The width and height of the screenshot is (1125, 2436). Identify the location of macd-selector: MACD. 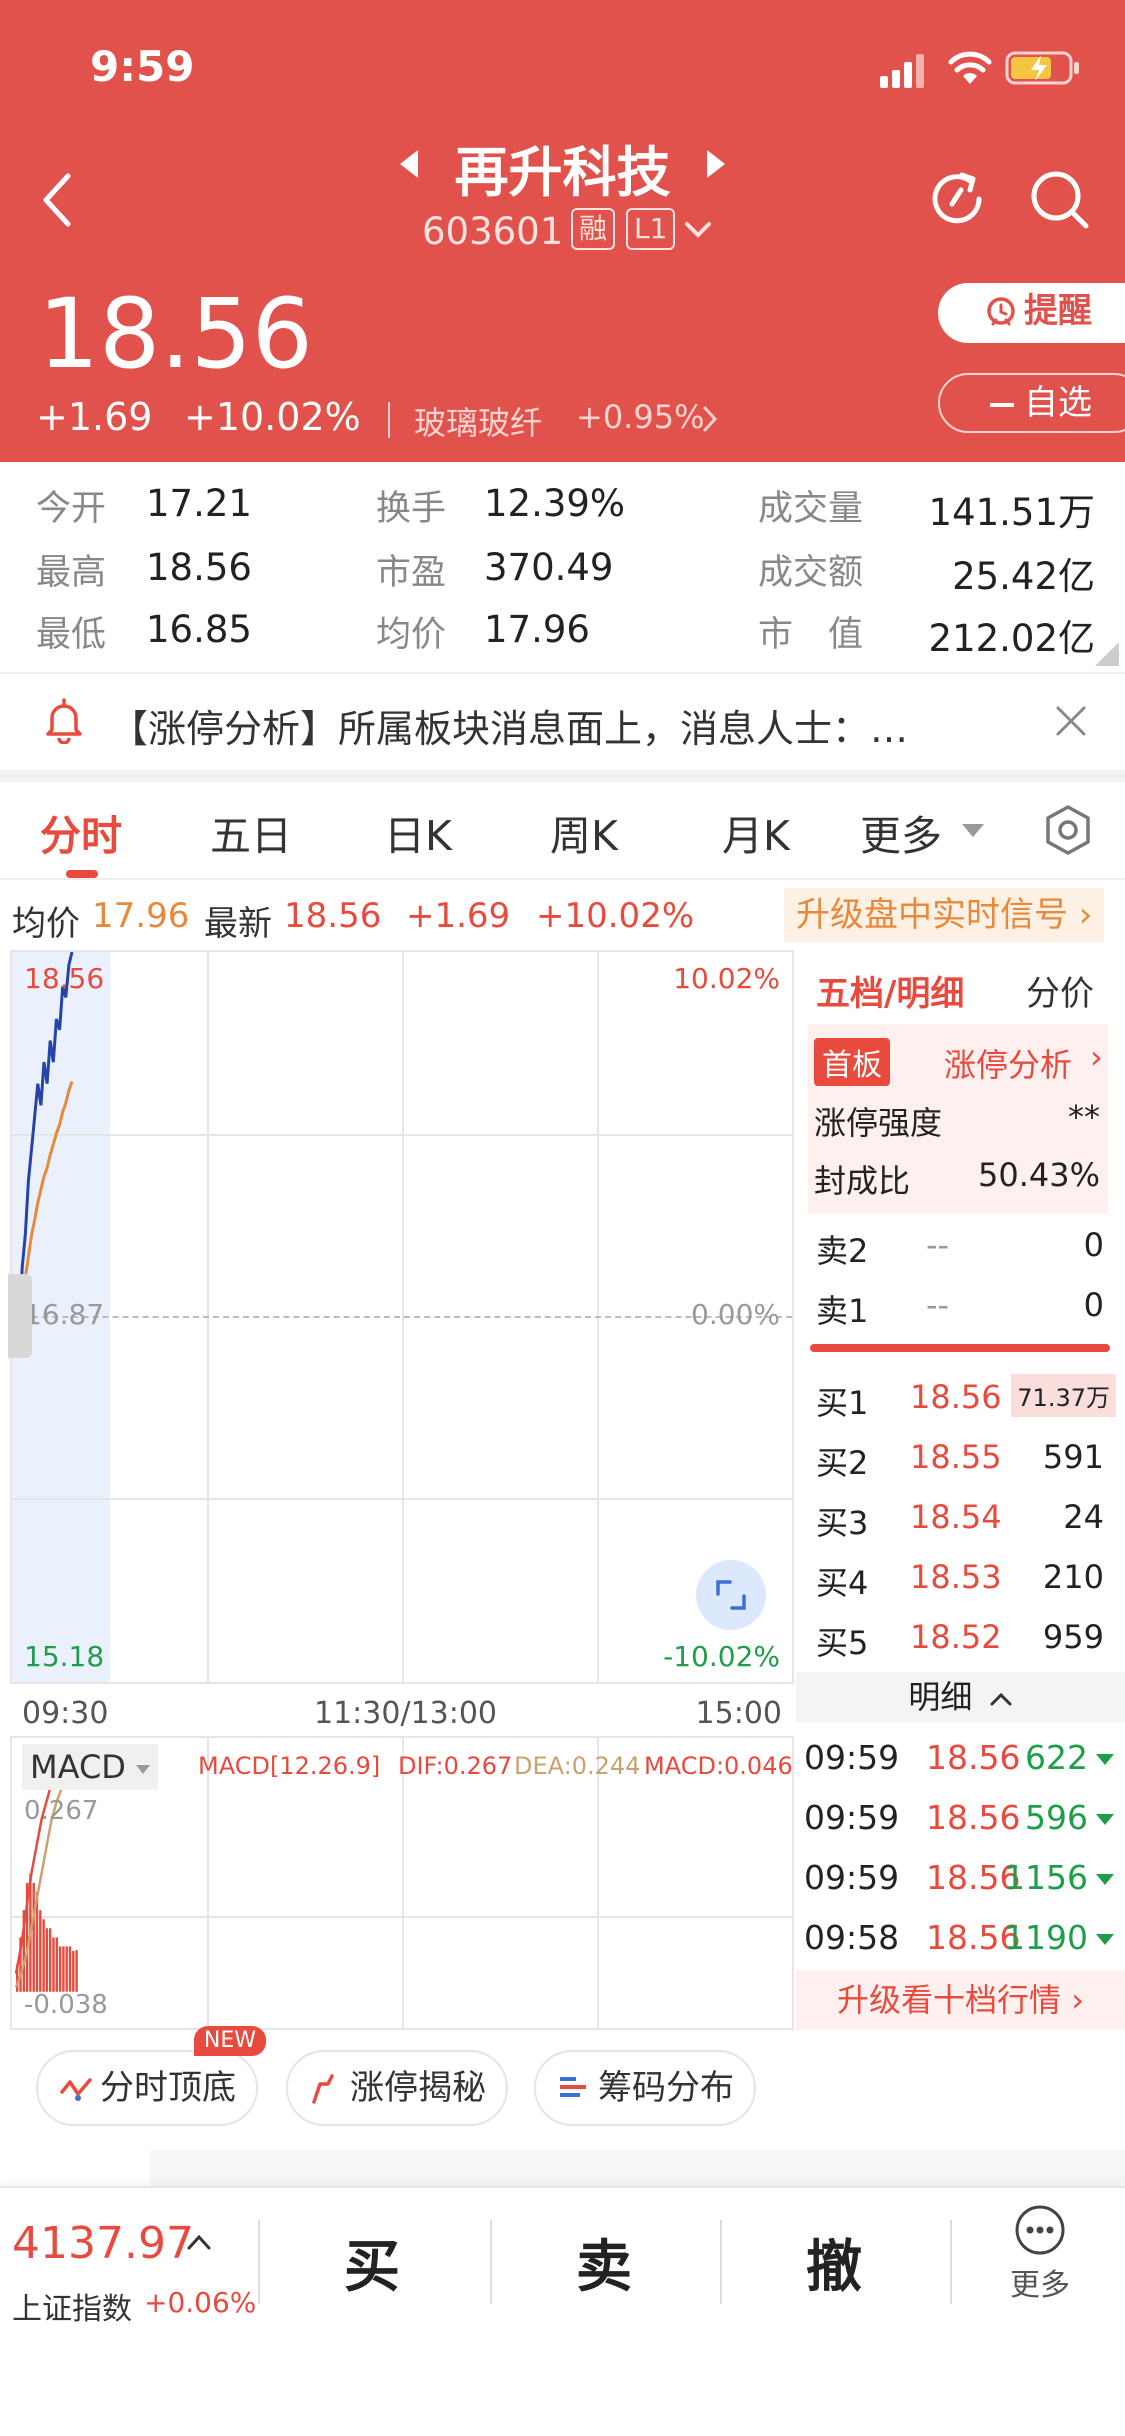
(90, 1767).